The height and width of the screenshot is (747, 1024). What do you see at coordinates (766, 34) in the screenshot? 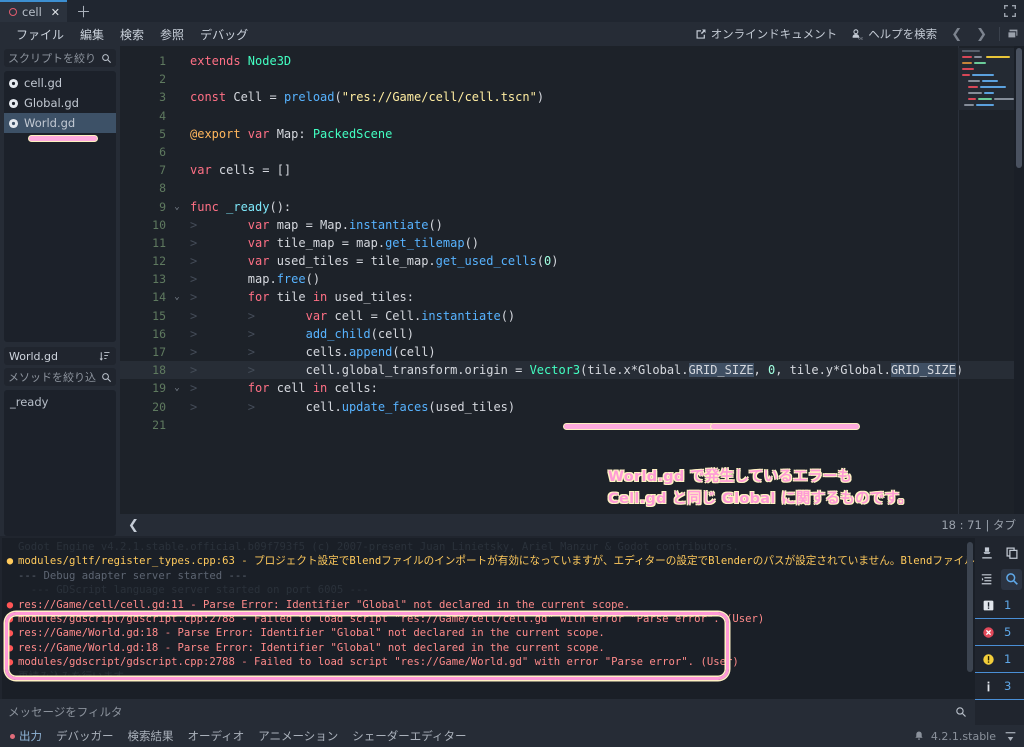
I see `online-docs-button: オンラインドキュメント` at bounding box center [766, 34].